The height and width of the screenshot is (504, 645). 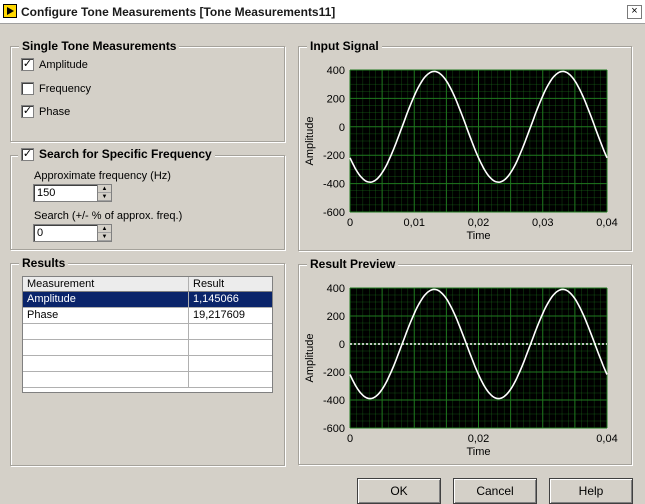 I want to click on approx-frequency-label: Approximate frequency (Hz), so click(x=102, y=176).